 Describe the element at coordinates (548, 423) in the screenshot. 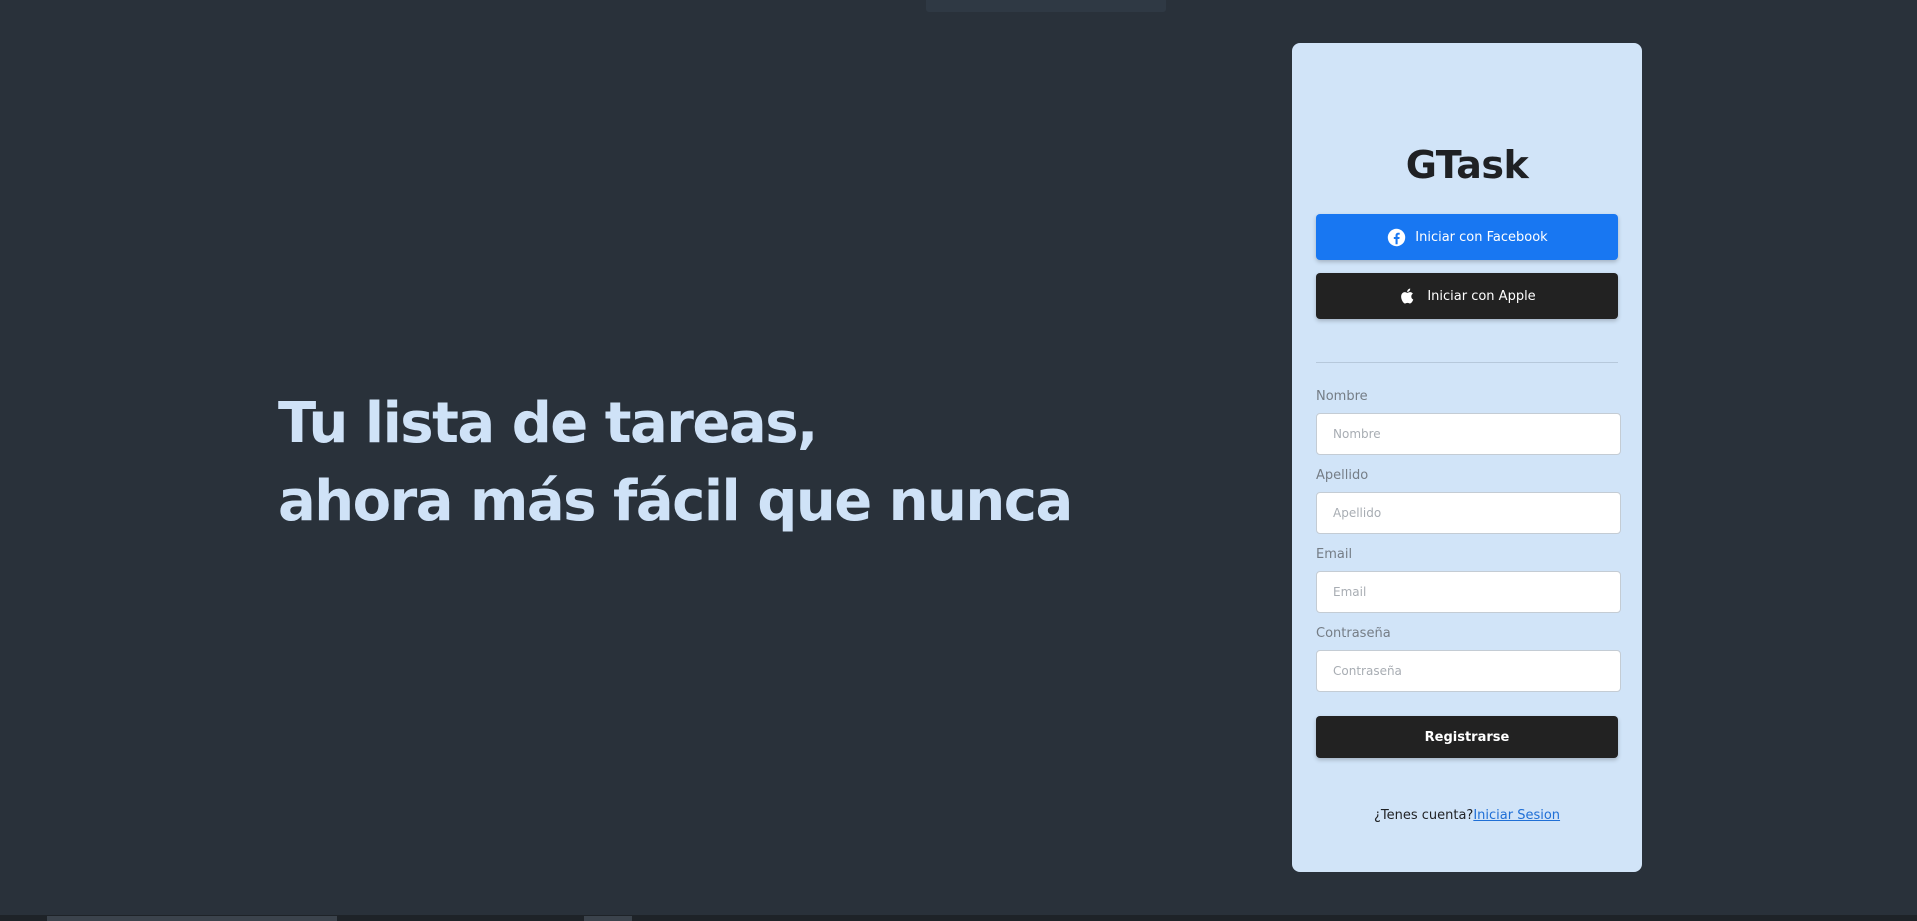

I see `hero-line-1: Tu lista de tareas,` at that location.